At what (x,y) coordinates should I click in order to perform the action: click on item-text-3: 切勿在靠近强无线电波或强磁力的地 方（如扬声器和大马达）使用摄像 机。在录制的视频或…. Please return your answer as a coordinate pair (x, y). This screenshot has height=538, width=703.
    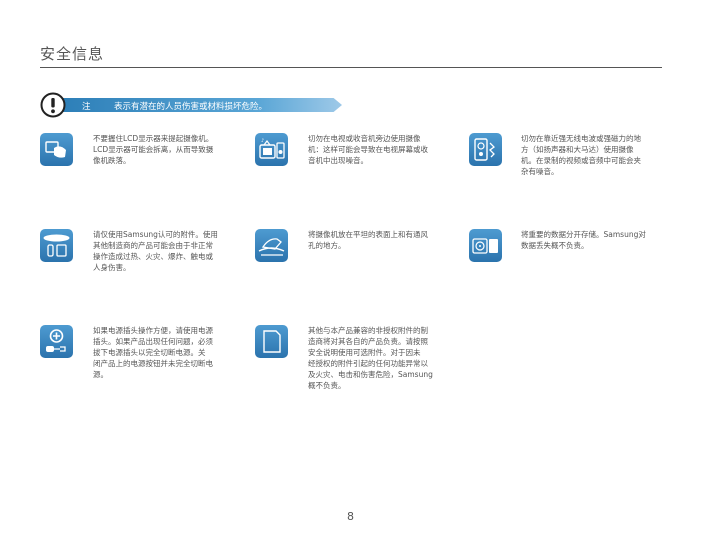
    Looking at the image, I should click on (581, 155).